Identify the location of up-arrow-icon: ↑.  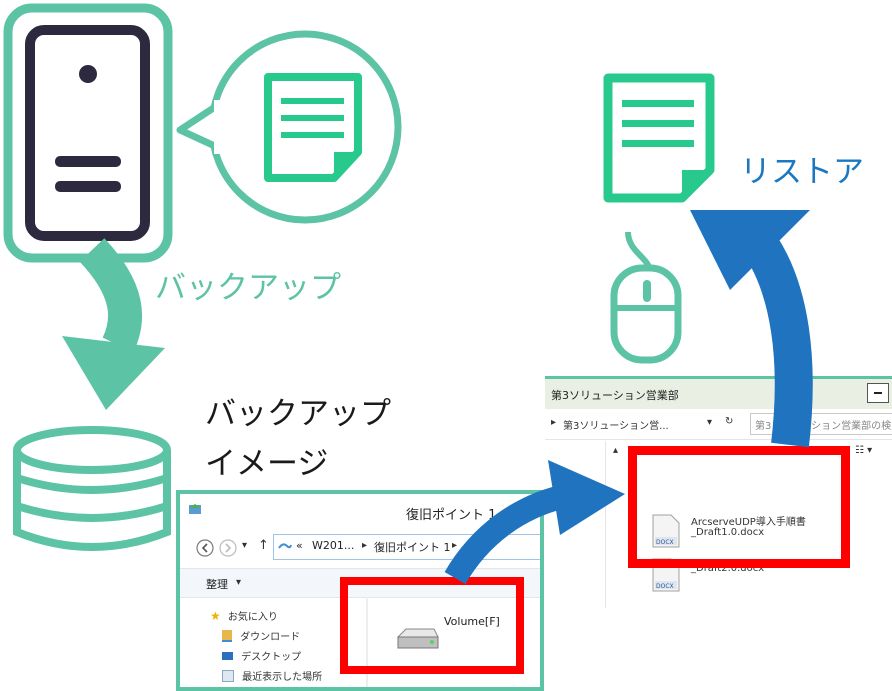
(263, 545).